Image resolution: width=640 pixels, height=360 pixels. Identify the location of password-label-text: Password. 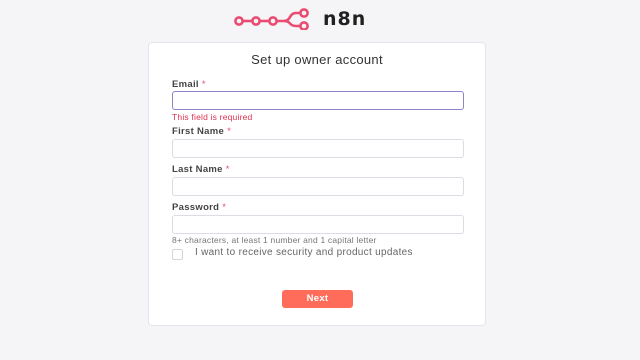
(196, 207).